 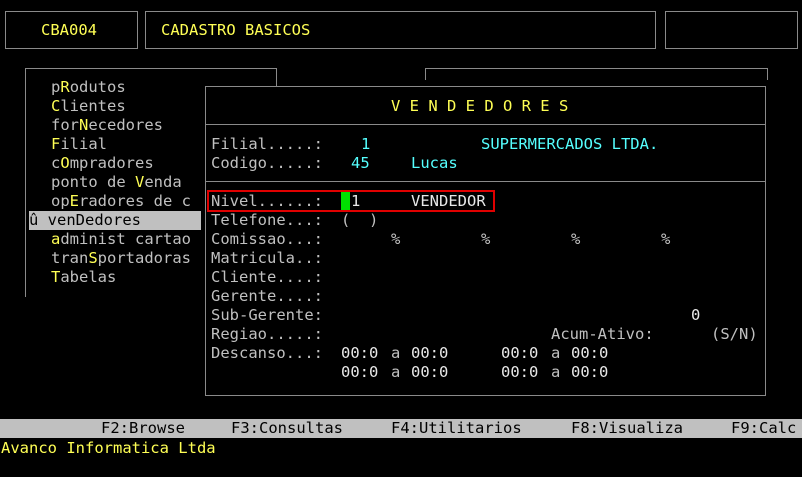 I want to click on nivel-description: VENDEDOR, so click(x=448, y=201).